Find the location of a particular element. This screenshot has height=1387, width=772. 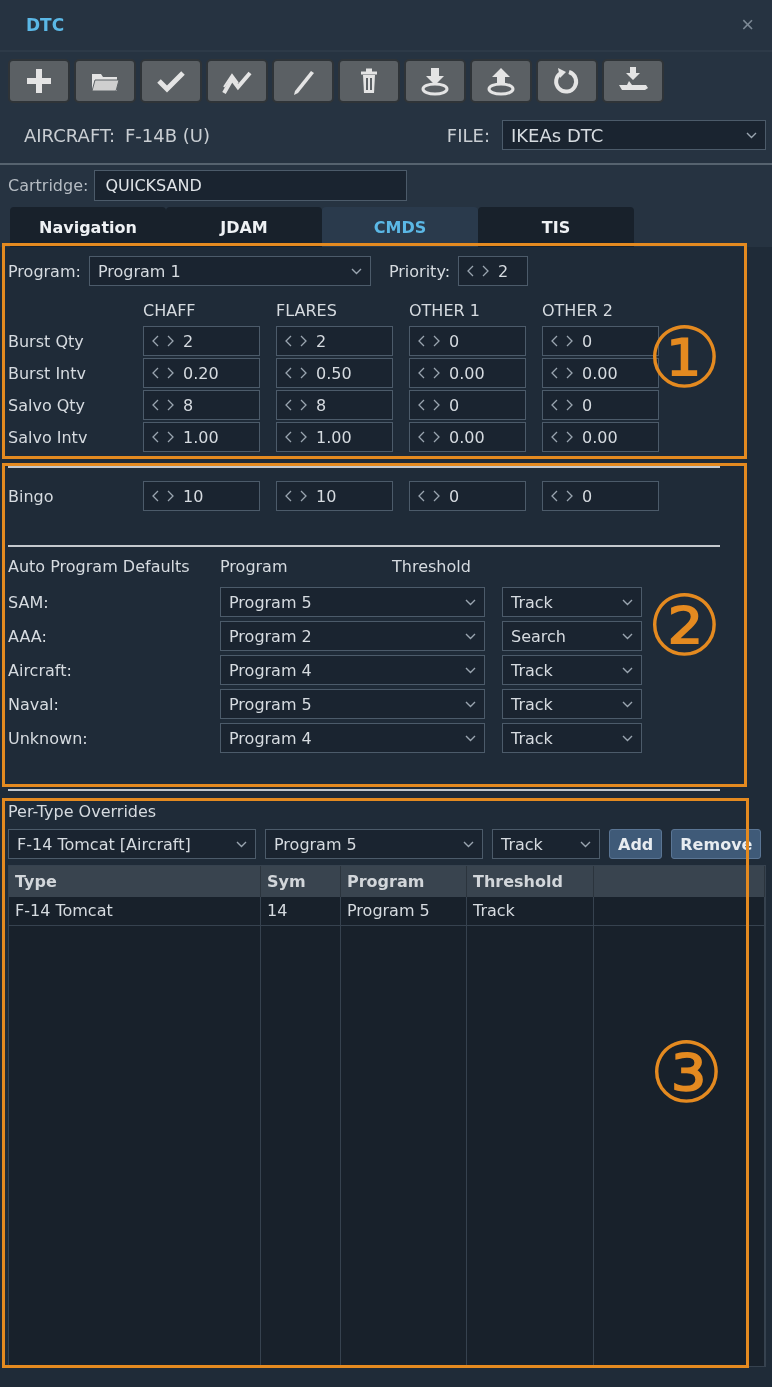

aircraft-value: F-14B (U) is located at coordinates (168, 135).